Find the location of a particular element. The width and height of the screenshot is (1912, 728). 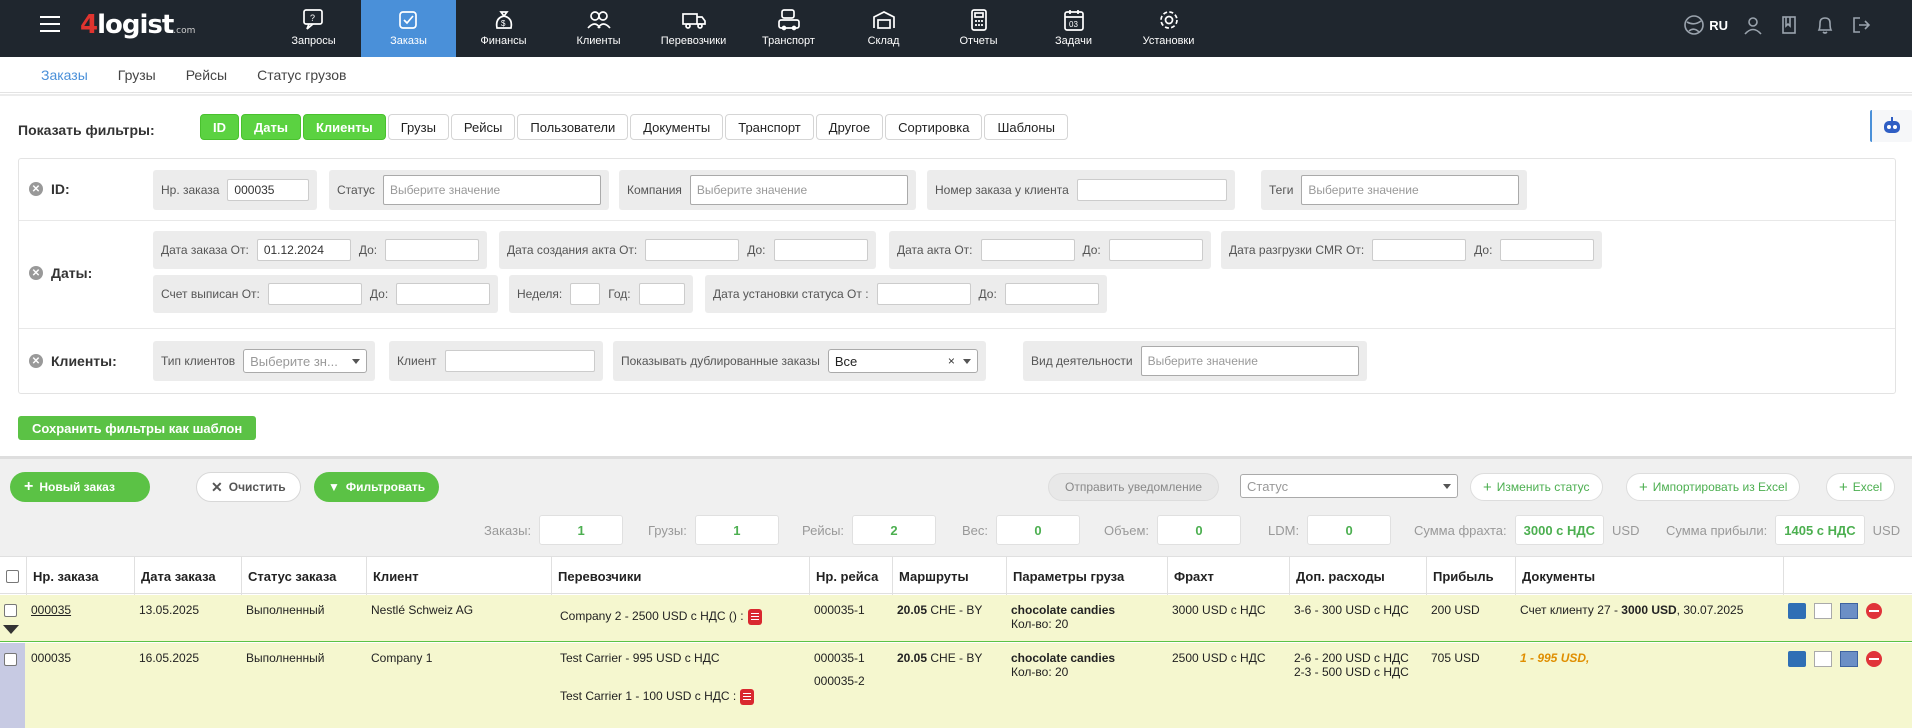

clear-icon: × is located at coordinates (951, 361).